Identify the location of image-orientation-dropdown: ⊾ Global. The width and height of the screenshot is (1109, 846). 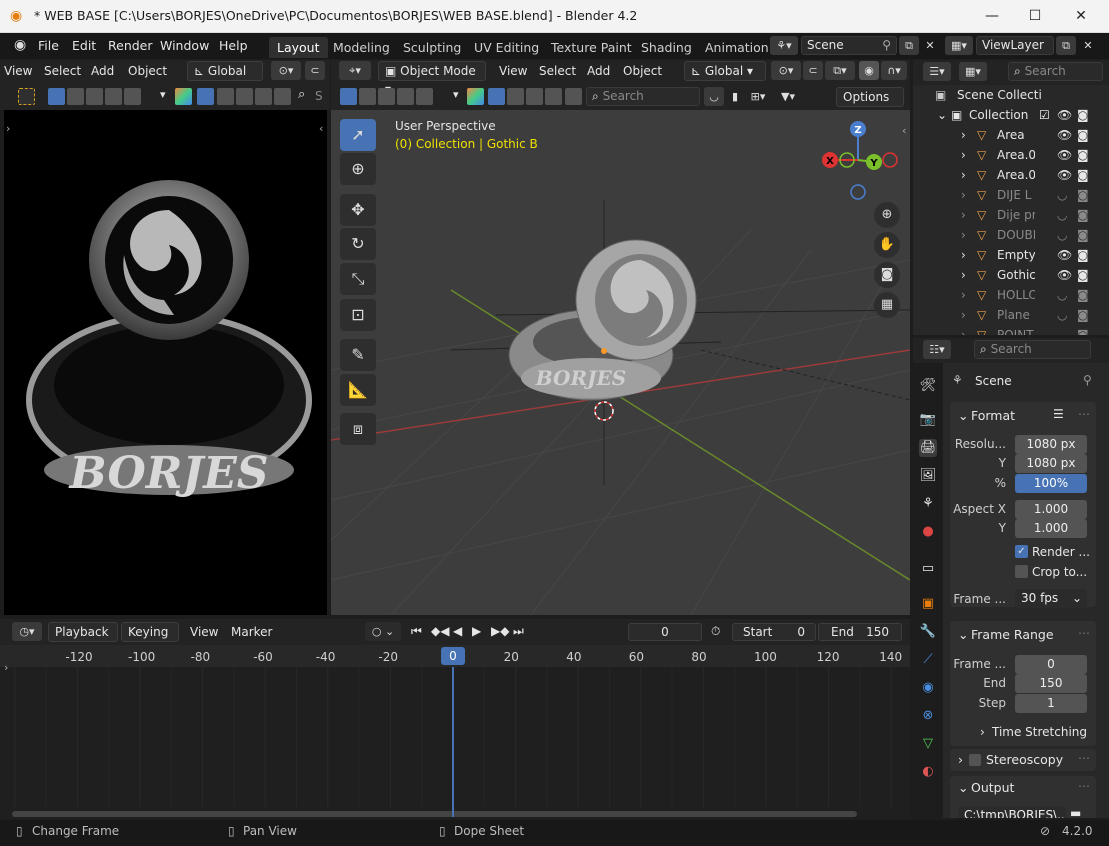
(225, 71).